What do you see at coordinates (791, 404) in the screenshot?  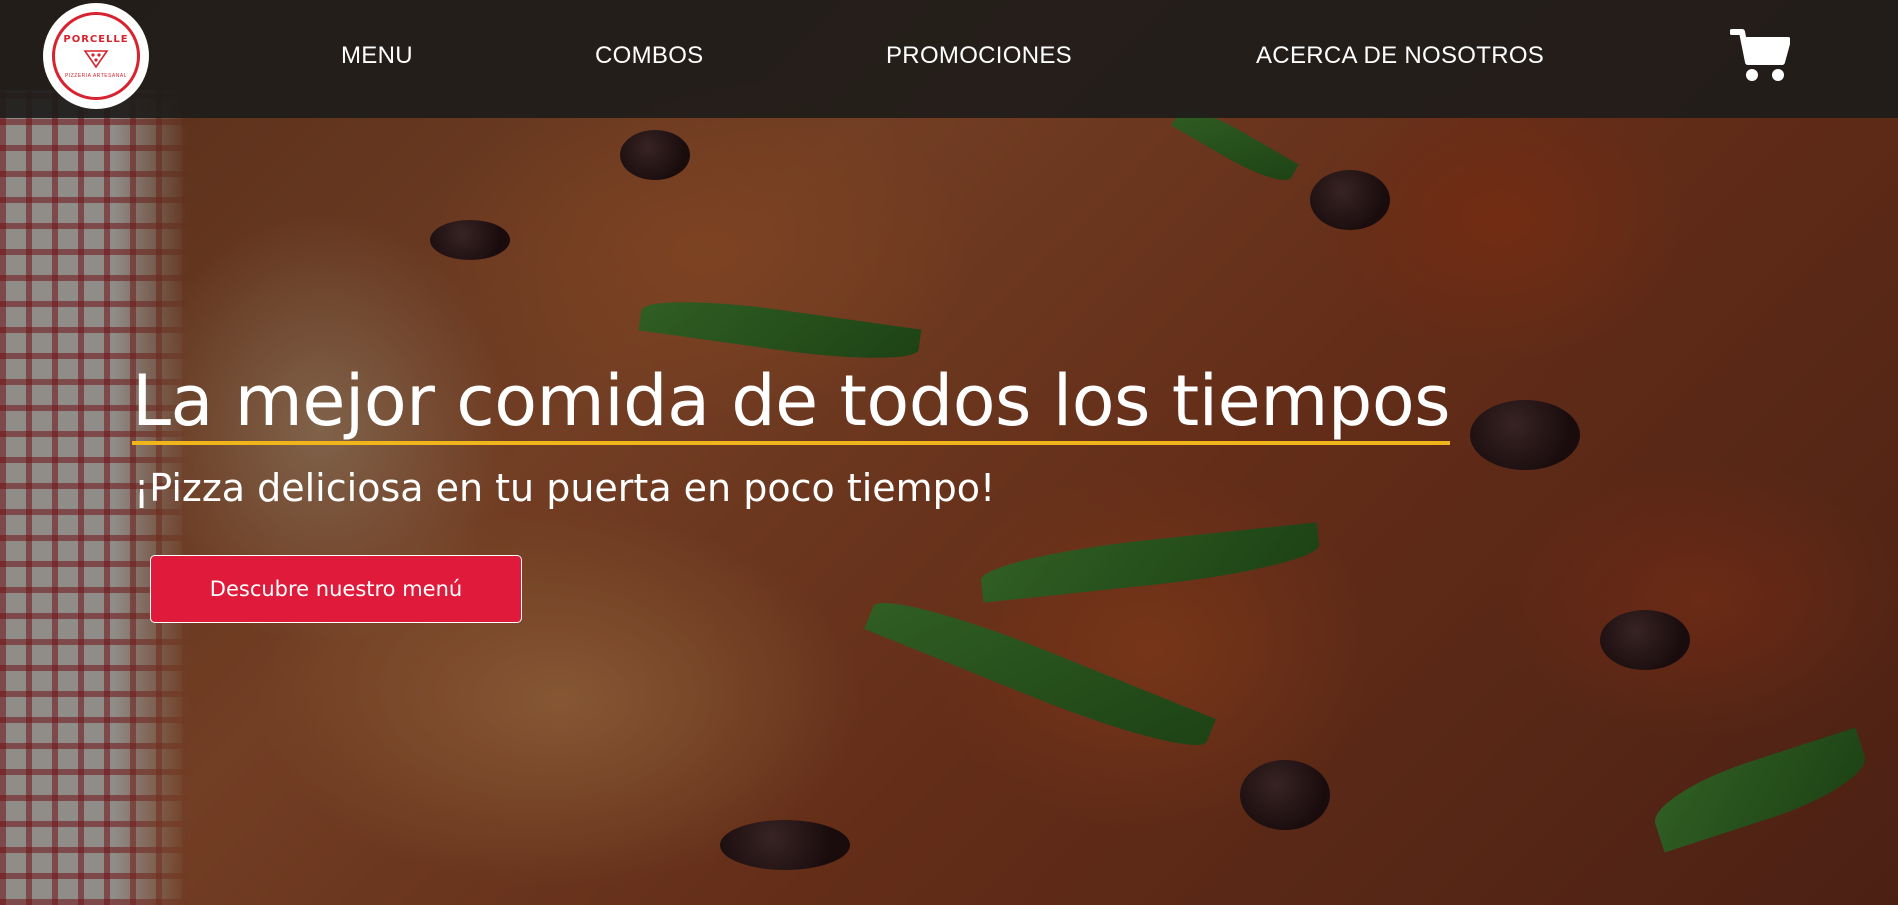 I see `hero-title: La mejor comida de todos los tiempos` at bounding box center [791, 404].